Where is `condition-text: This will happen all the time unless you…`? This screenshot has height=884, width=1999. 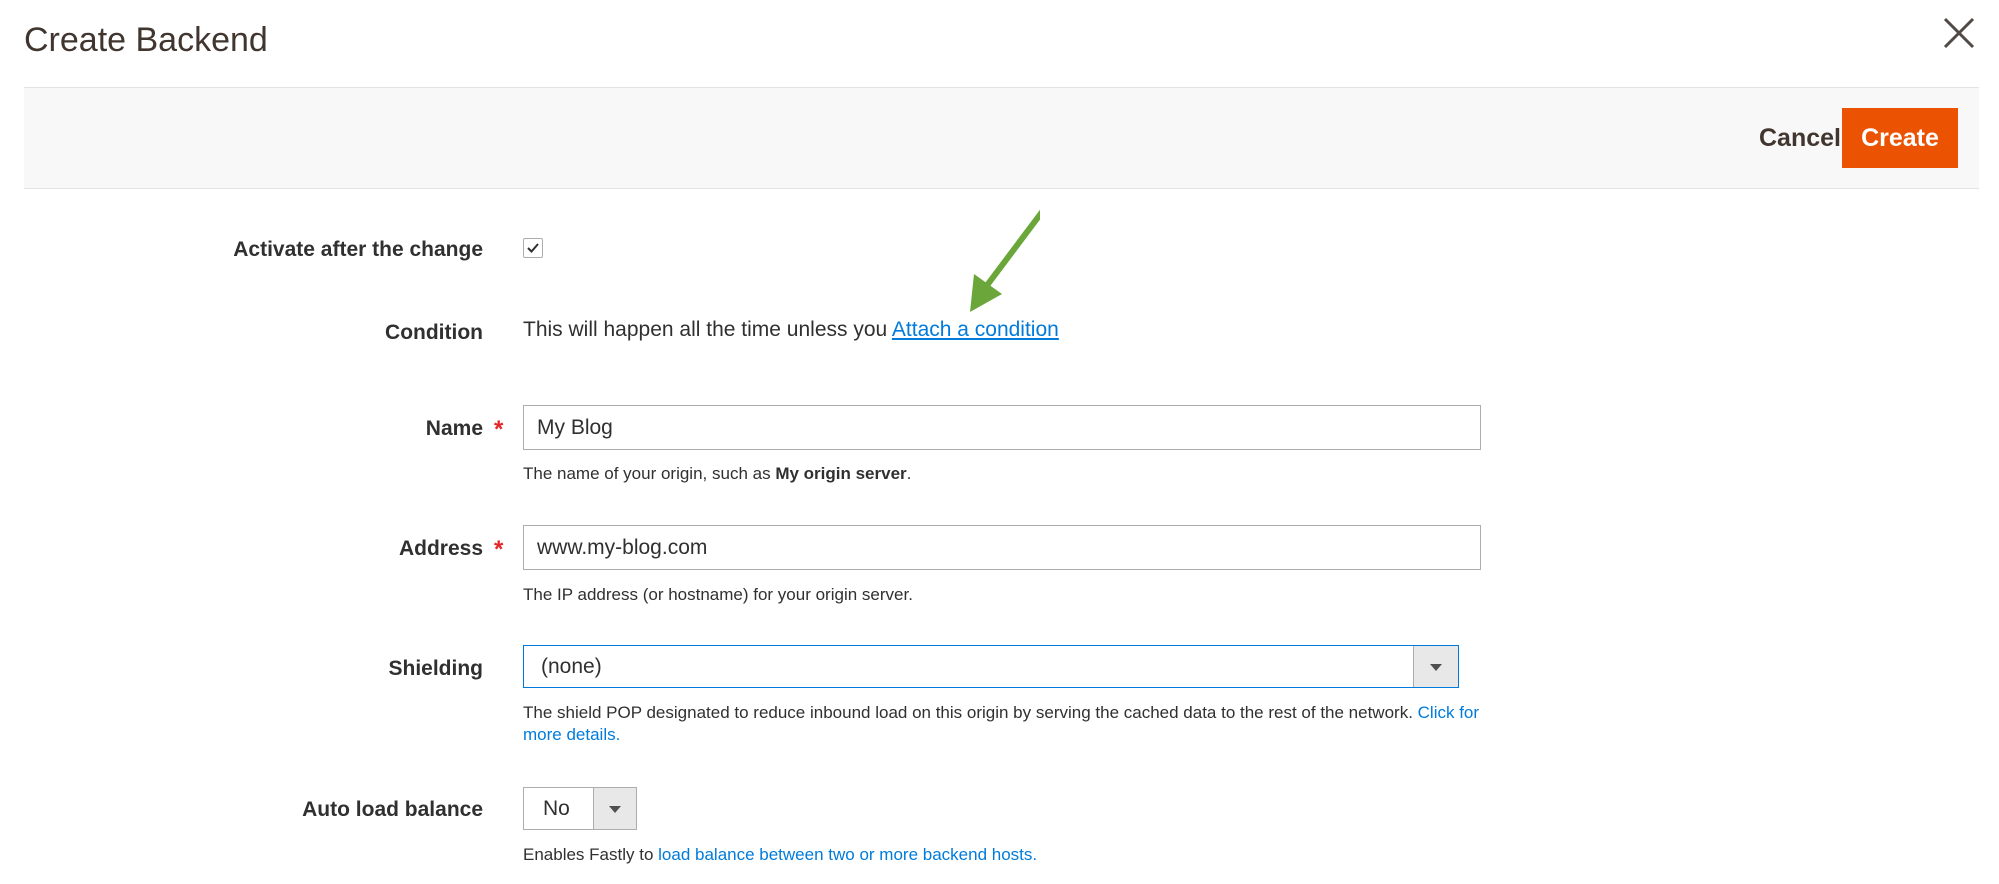
condition-text: This will happen all the time unless you… is located at coordinates (791, 330).